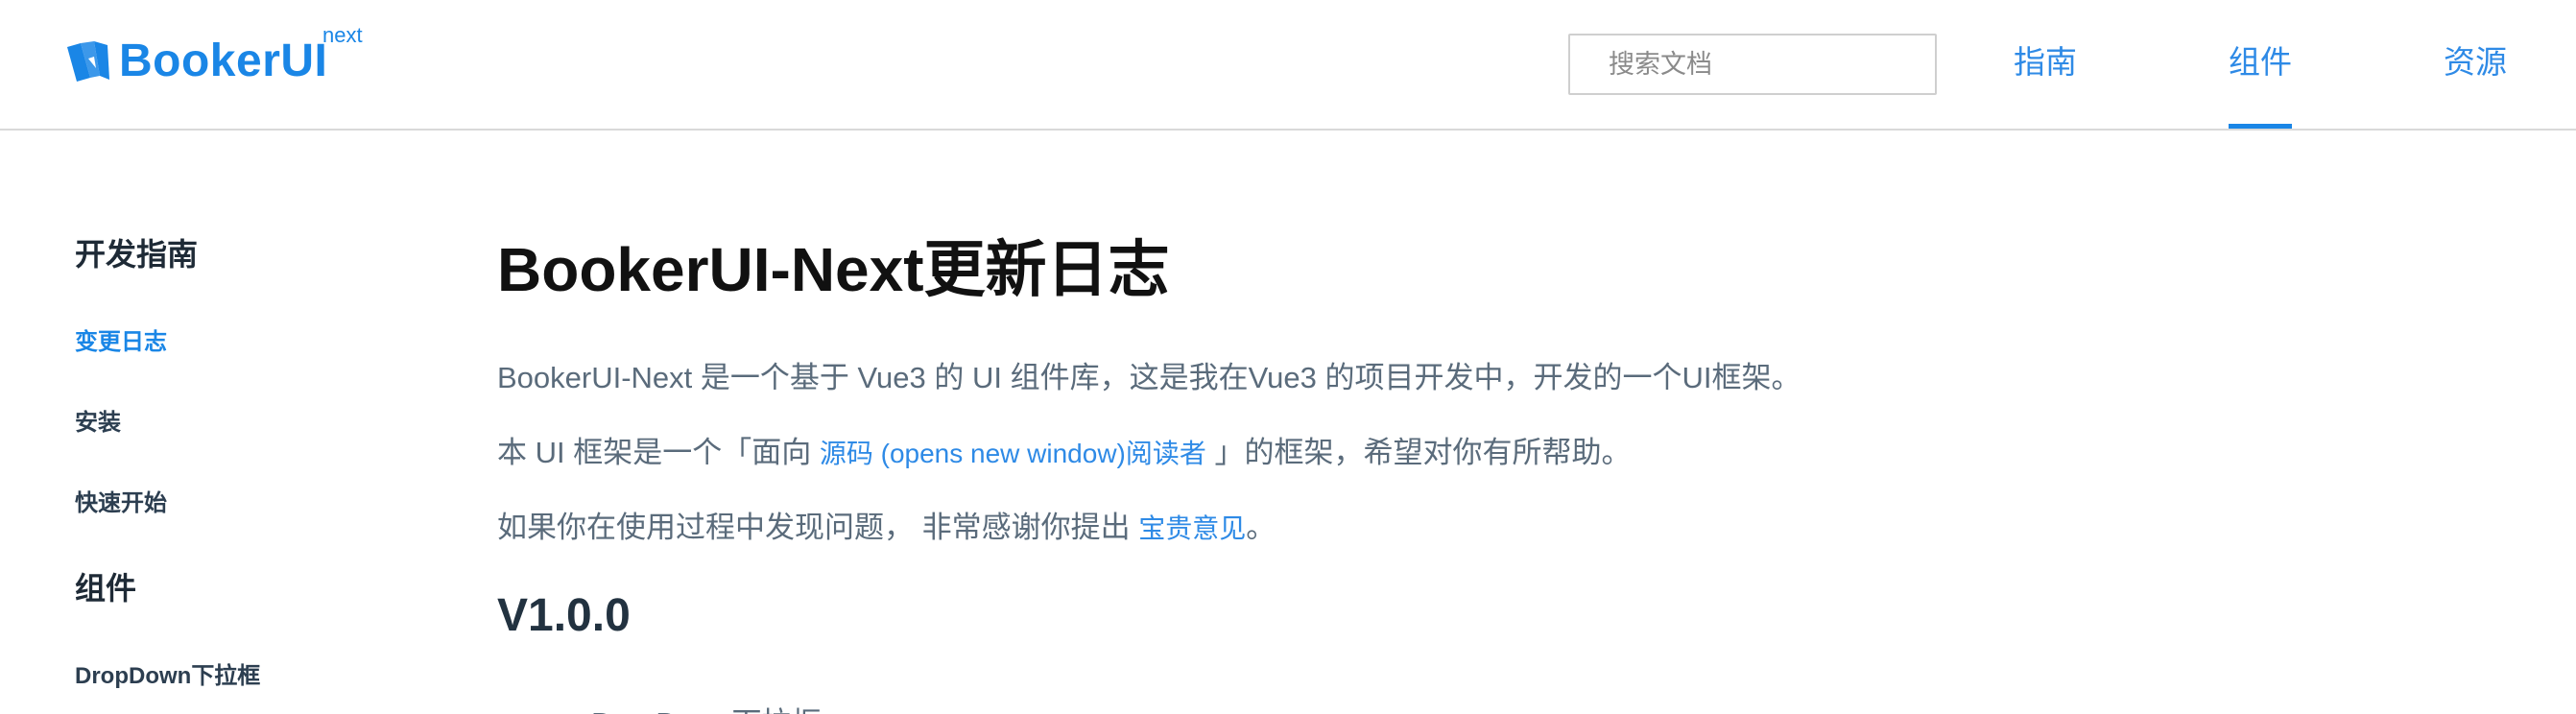 The image size is (2576, 714). What do you see at coordinates (1752, 65) in the screenshot?
I see `search-input` at bounding box center [1752, 65].